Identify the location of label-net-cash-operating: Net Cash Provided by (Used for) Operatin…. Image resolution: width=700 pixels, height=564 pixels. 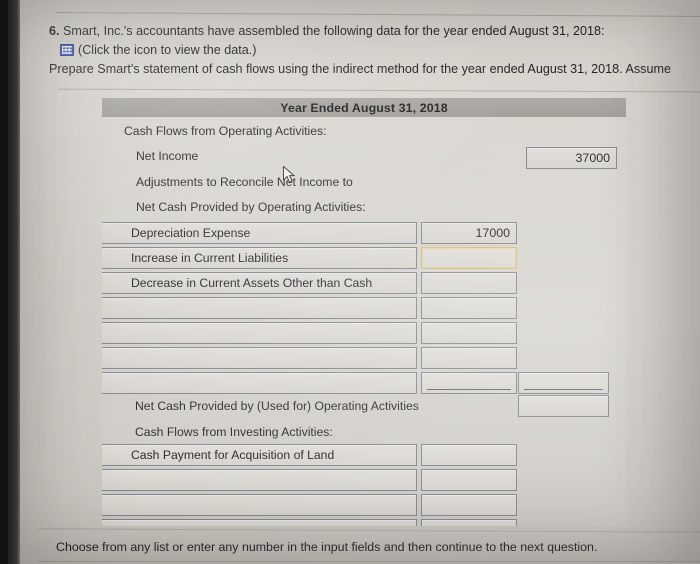
(277, 406).